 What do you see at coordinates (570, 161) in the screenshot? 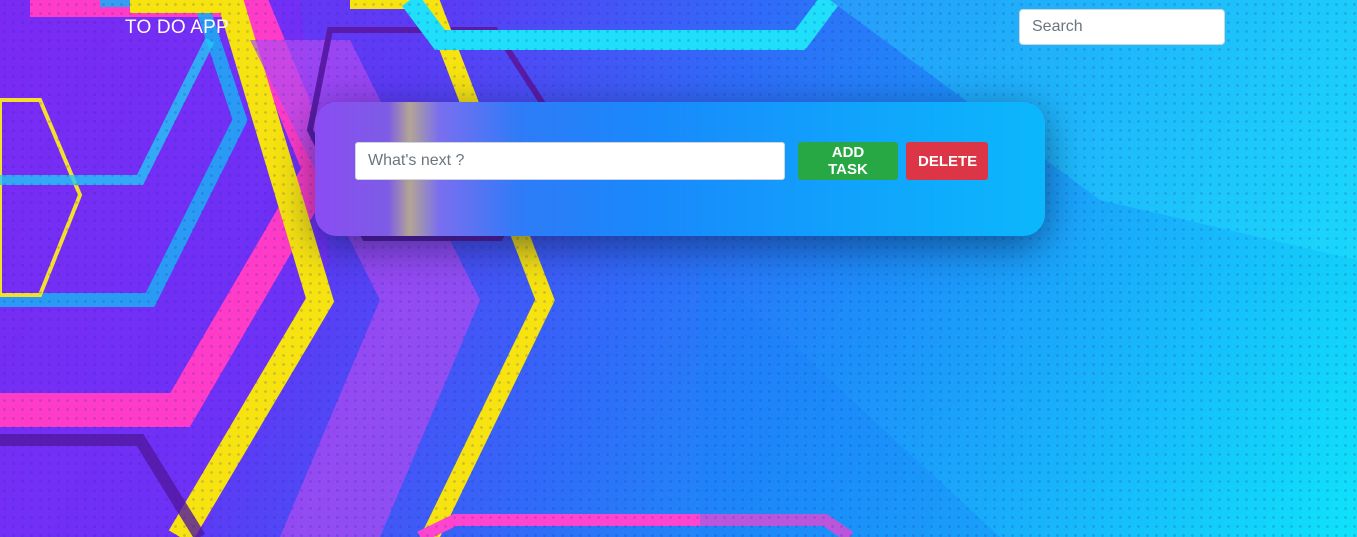
I see `task-input` at bounding box center [570, 161].